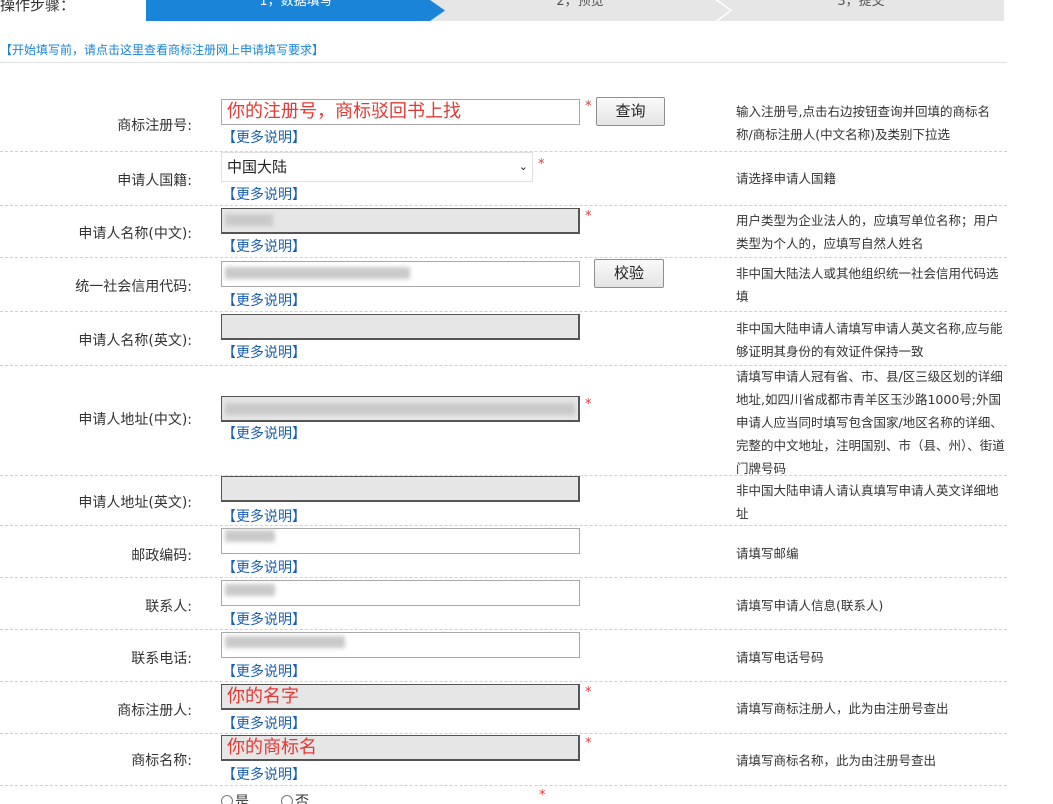 The image size is (1053, 804). Describe the element at coordinates (503, 656) in the screenshot. I see `row-phone: 联系电话: 【更多说明】 请填写电话号码` at that location.